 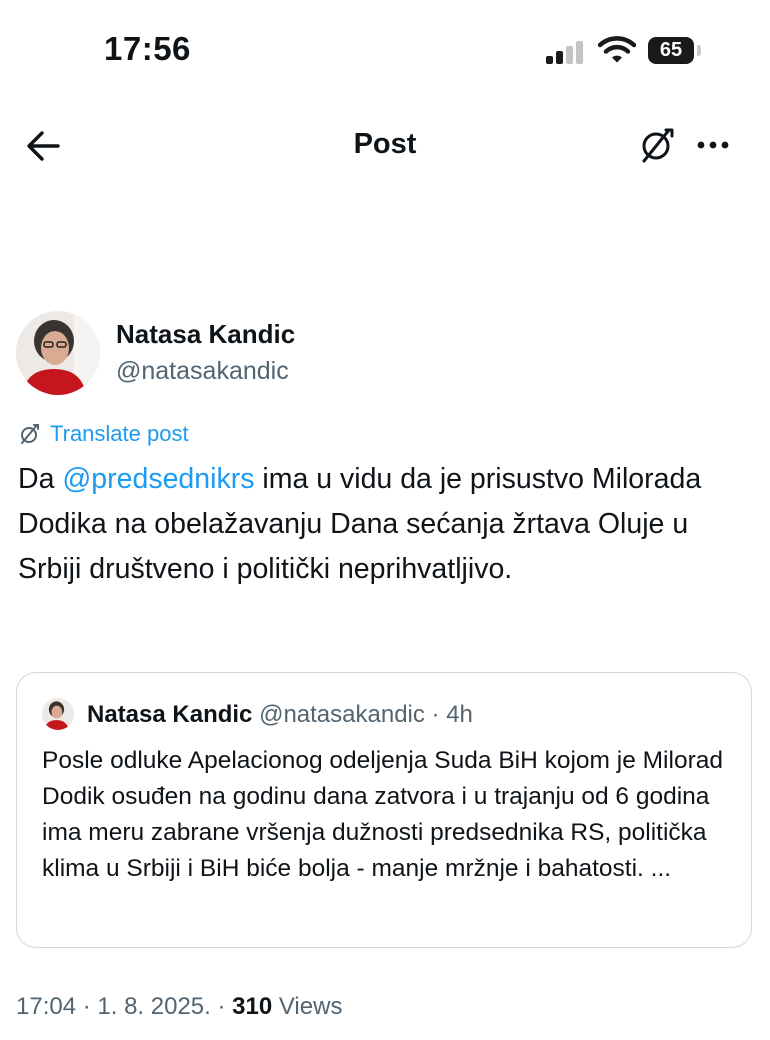 What do you see at coordinates (119, 433) in the screenshot?
I see `translate-label: Translate post` at bounding box center [119, 433].